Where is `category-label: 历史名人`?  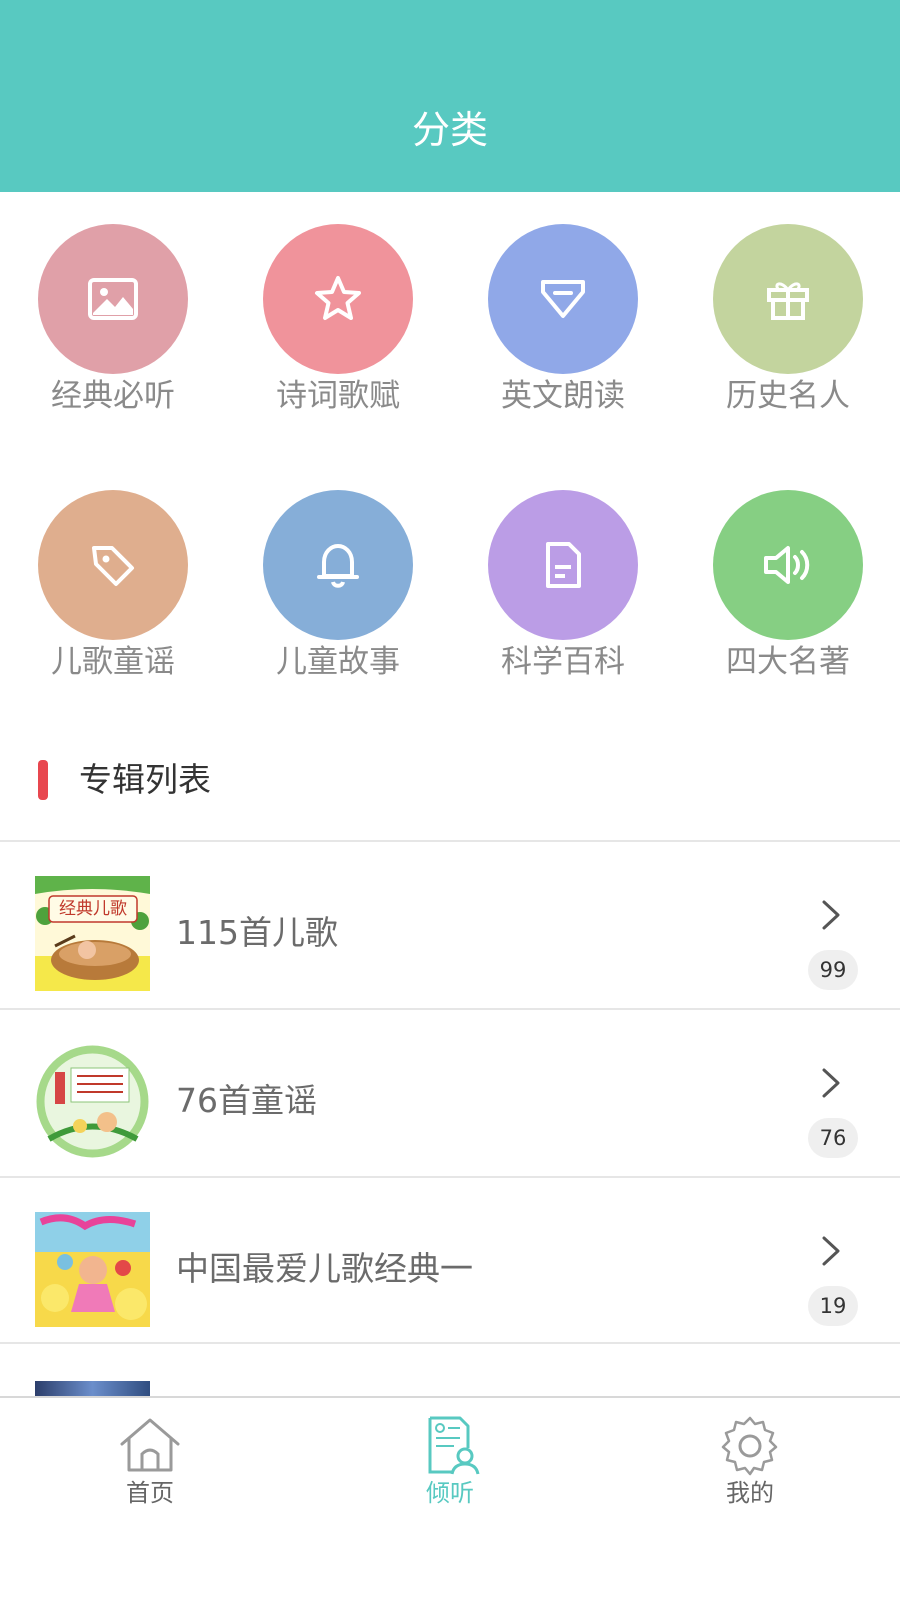
category-label: 历史名人 is located at coordinates (788, 396).